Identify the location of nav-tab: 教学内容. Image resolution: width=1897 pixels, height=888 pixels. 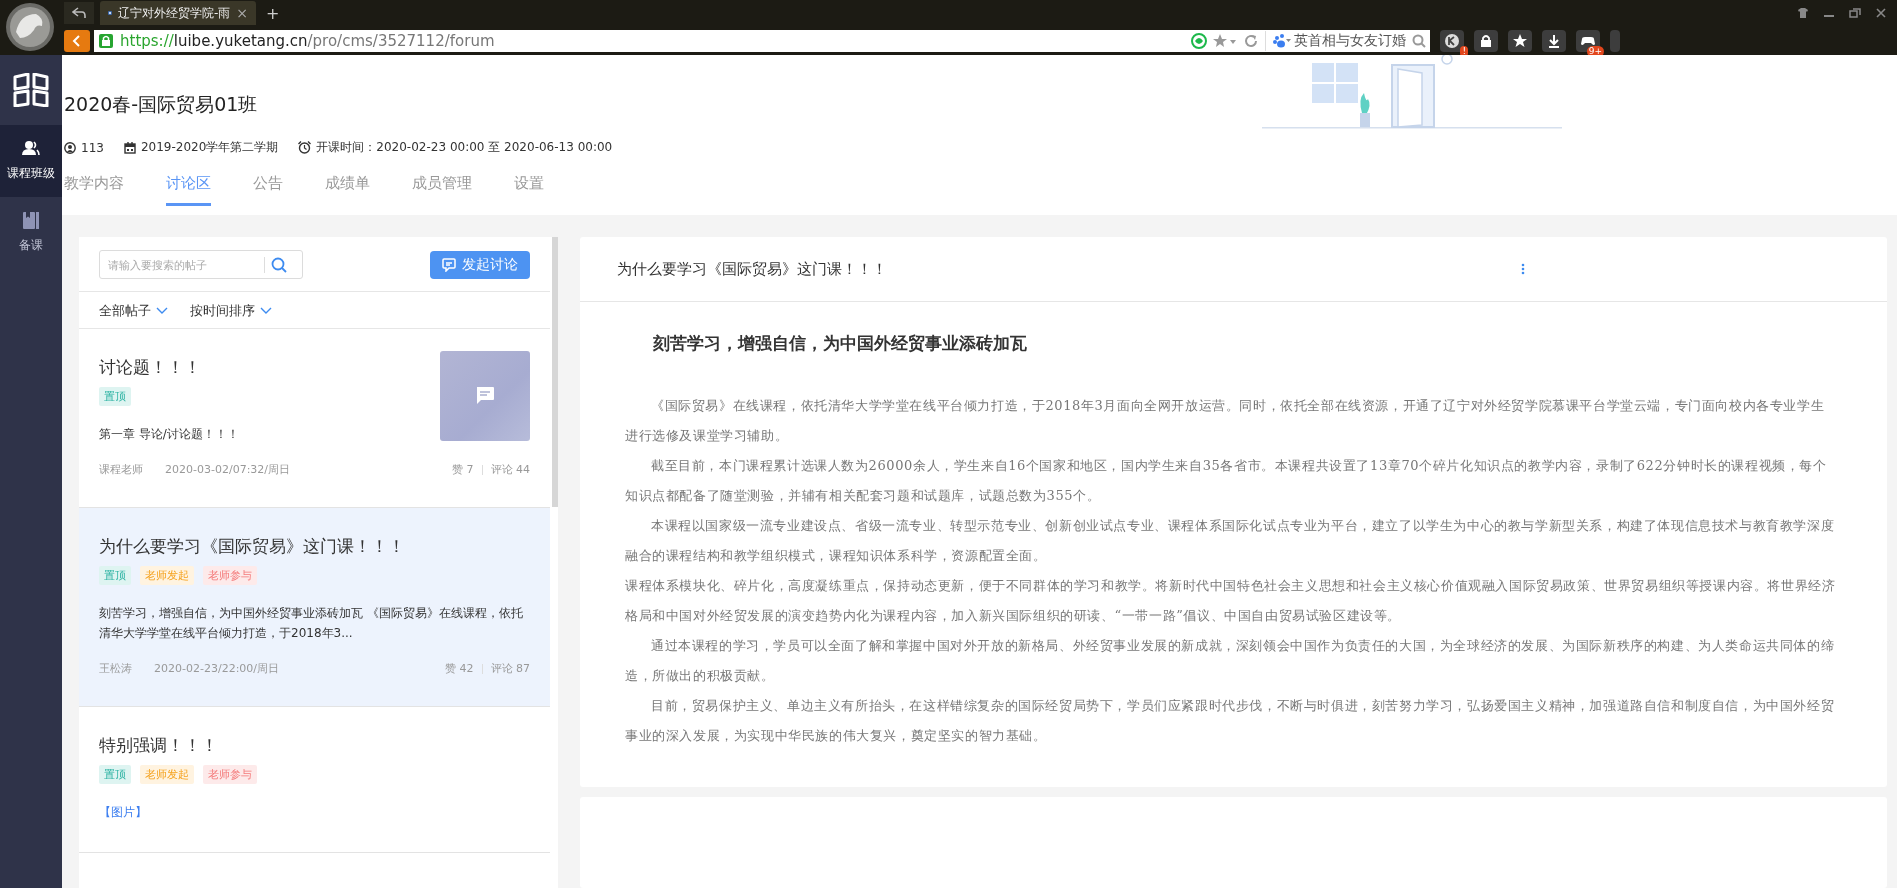
(94, 186).